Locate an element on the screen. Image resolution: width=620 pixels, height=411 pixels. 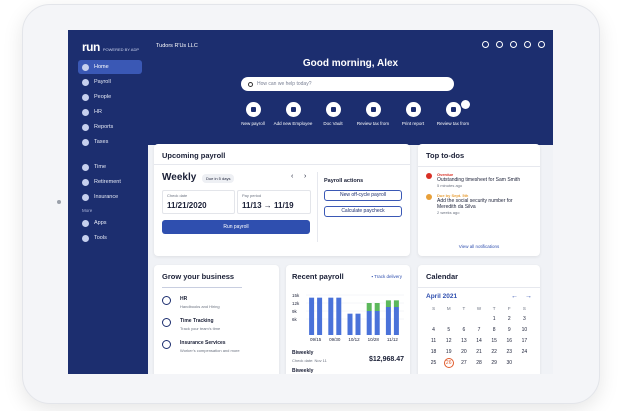
sidebar-item-reports: Reports is located at coordinates (110, 127).